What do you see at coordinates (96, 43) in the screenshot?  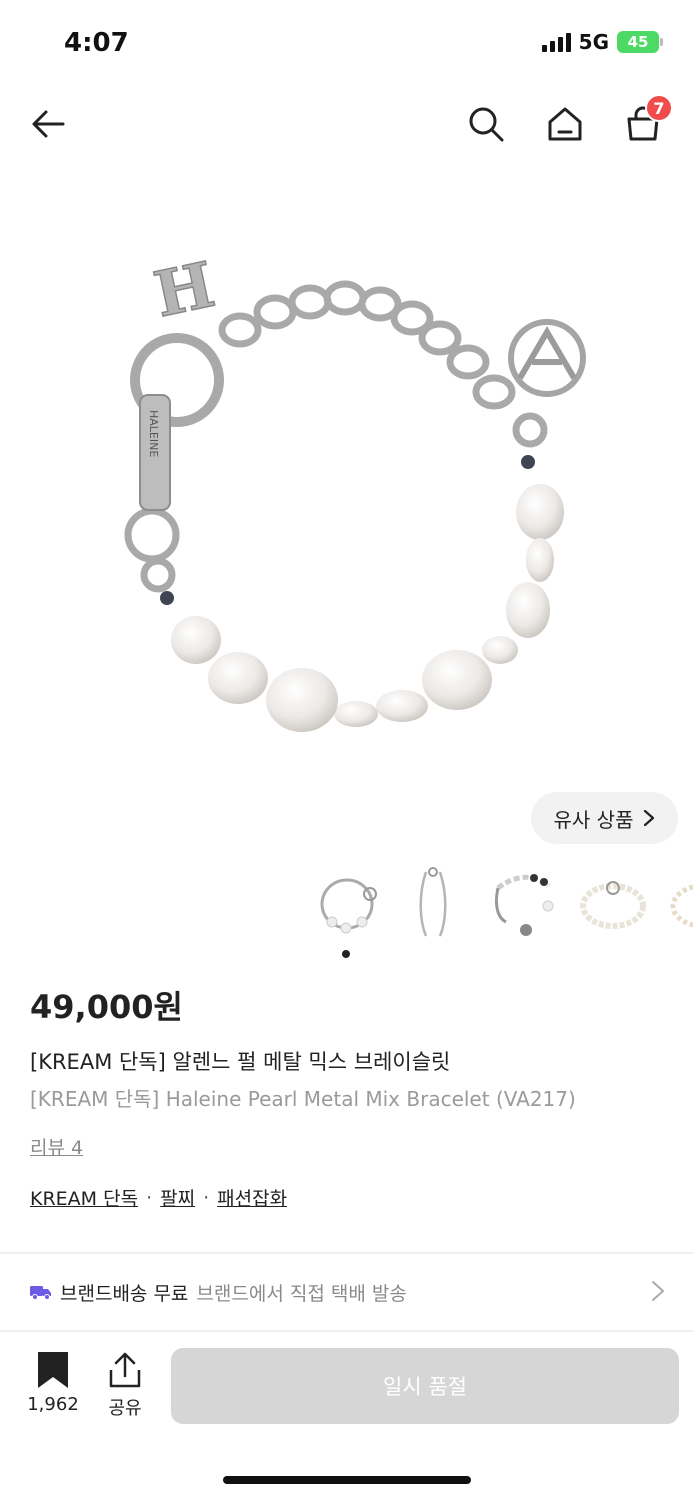 I see `status-time: 4:07` at bounding box center [96, 43].